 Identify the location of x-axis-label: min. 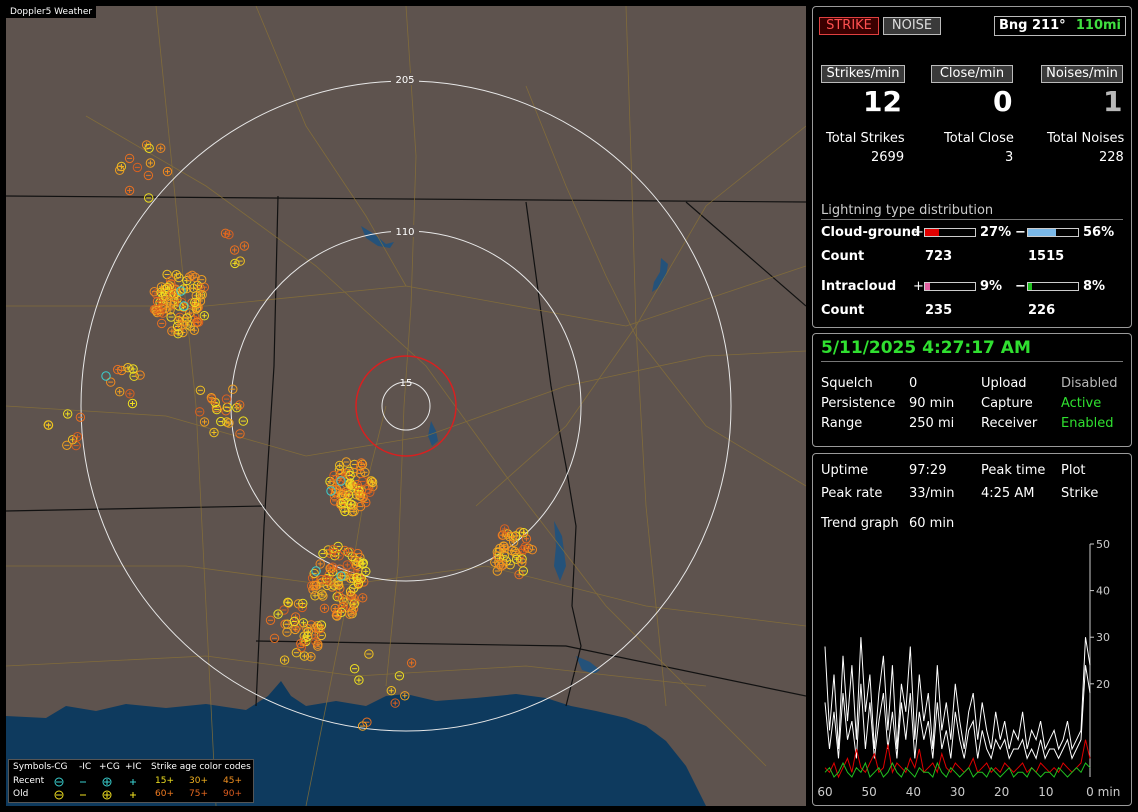
(1109, 792).